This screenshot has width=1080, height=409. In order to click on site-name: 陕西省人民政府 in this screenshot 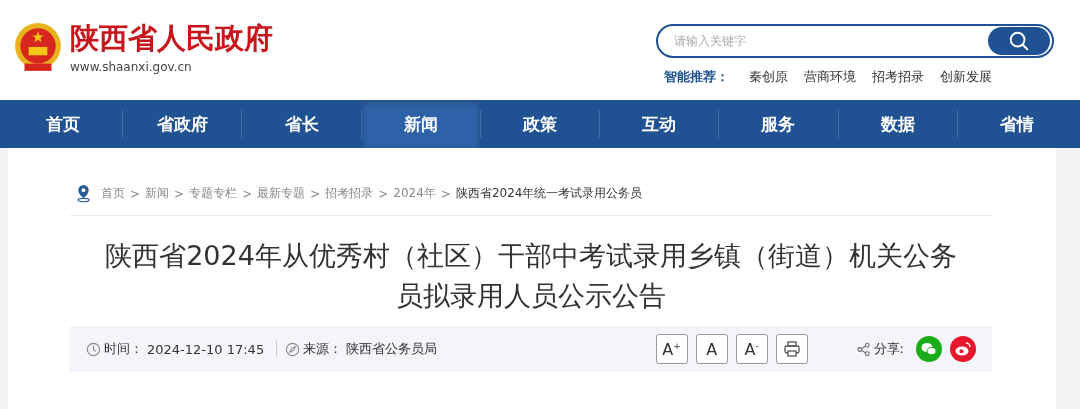, I will do `click(171, 38)`.